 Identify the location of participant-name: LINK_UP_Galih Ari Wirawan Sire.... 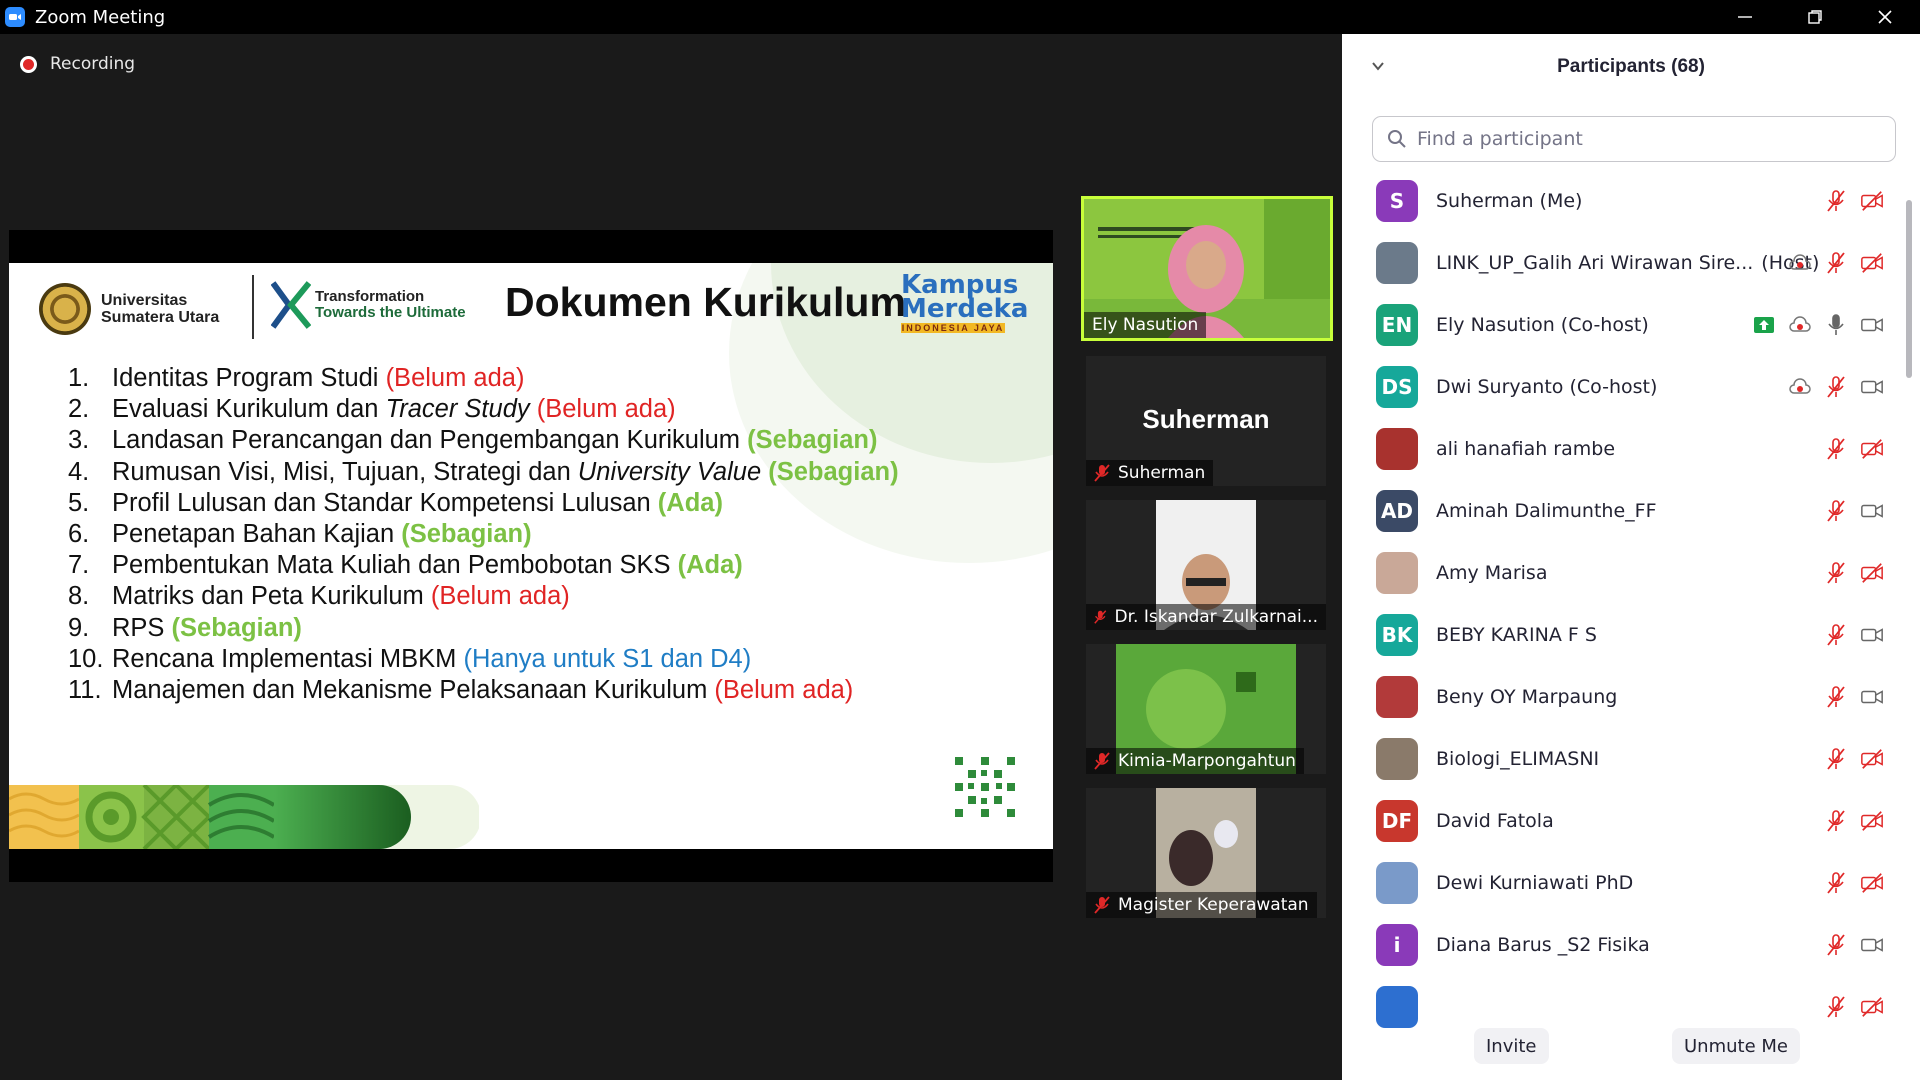
(1595, 263).